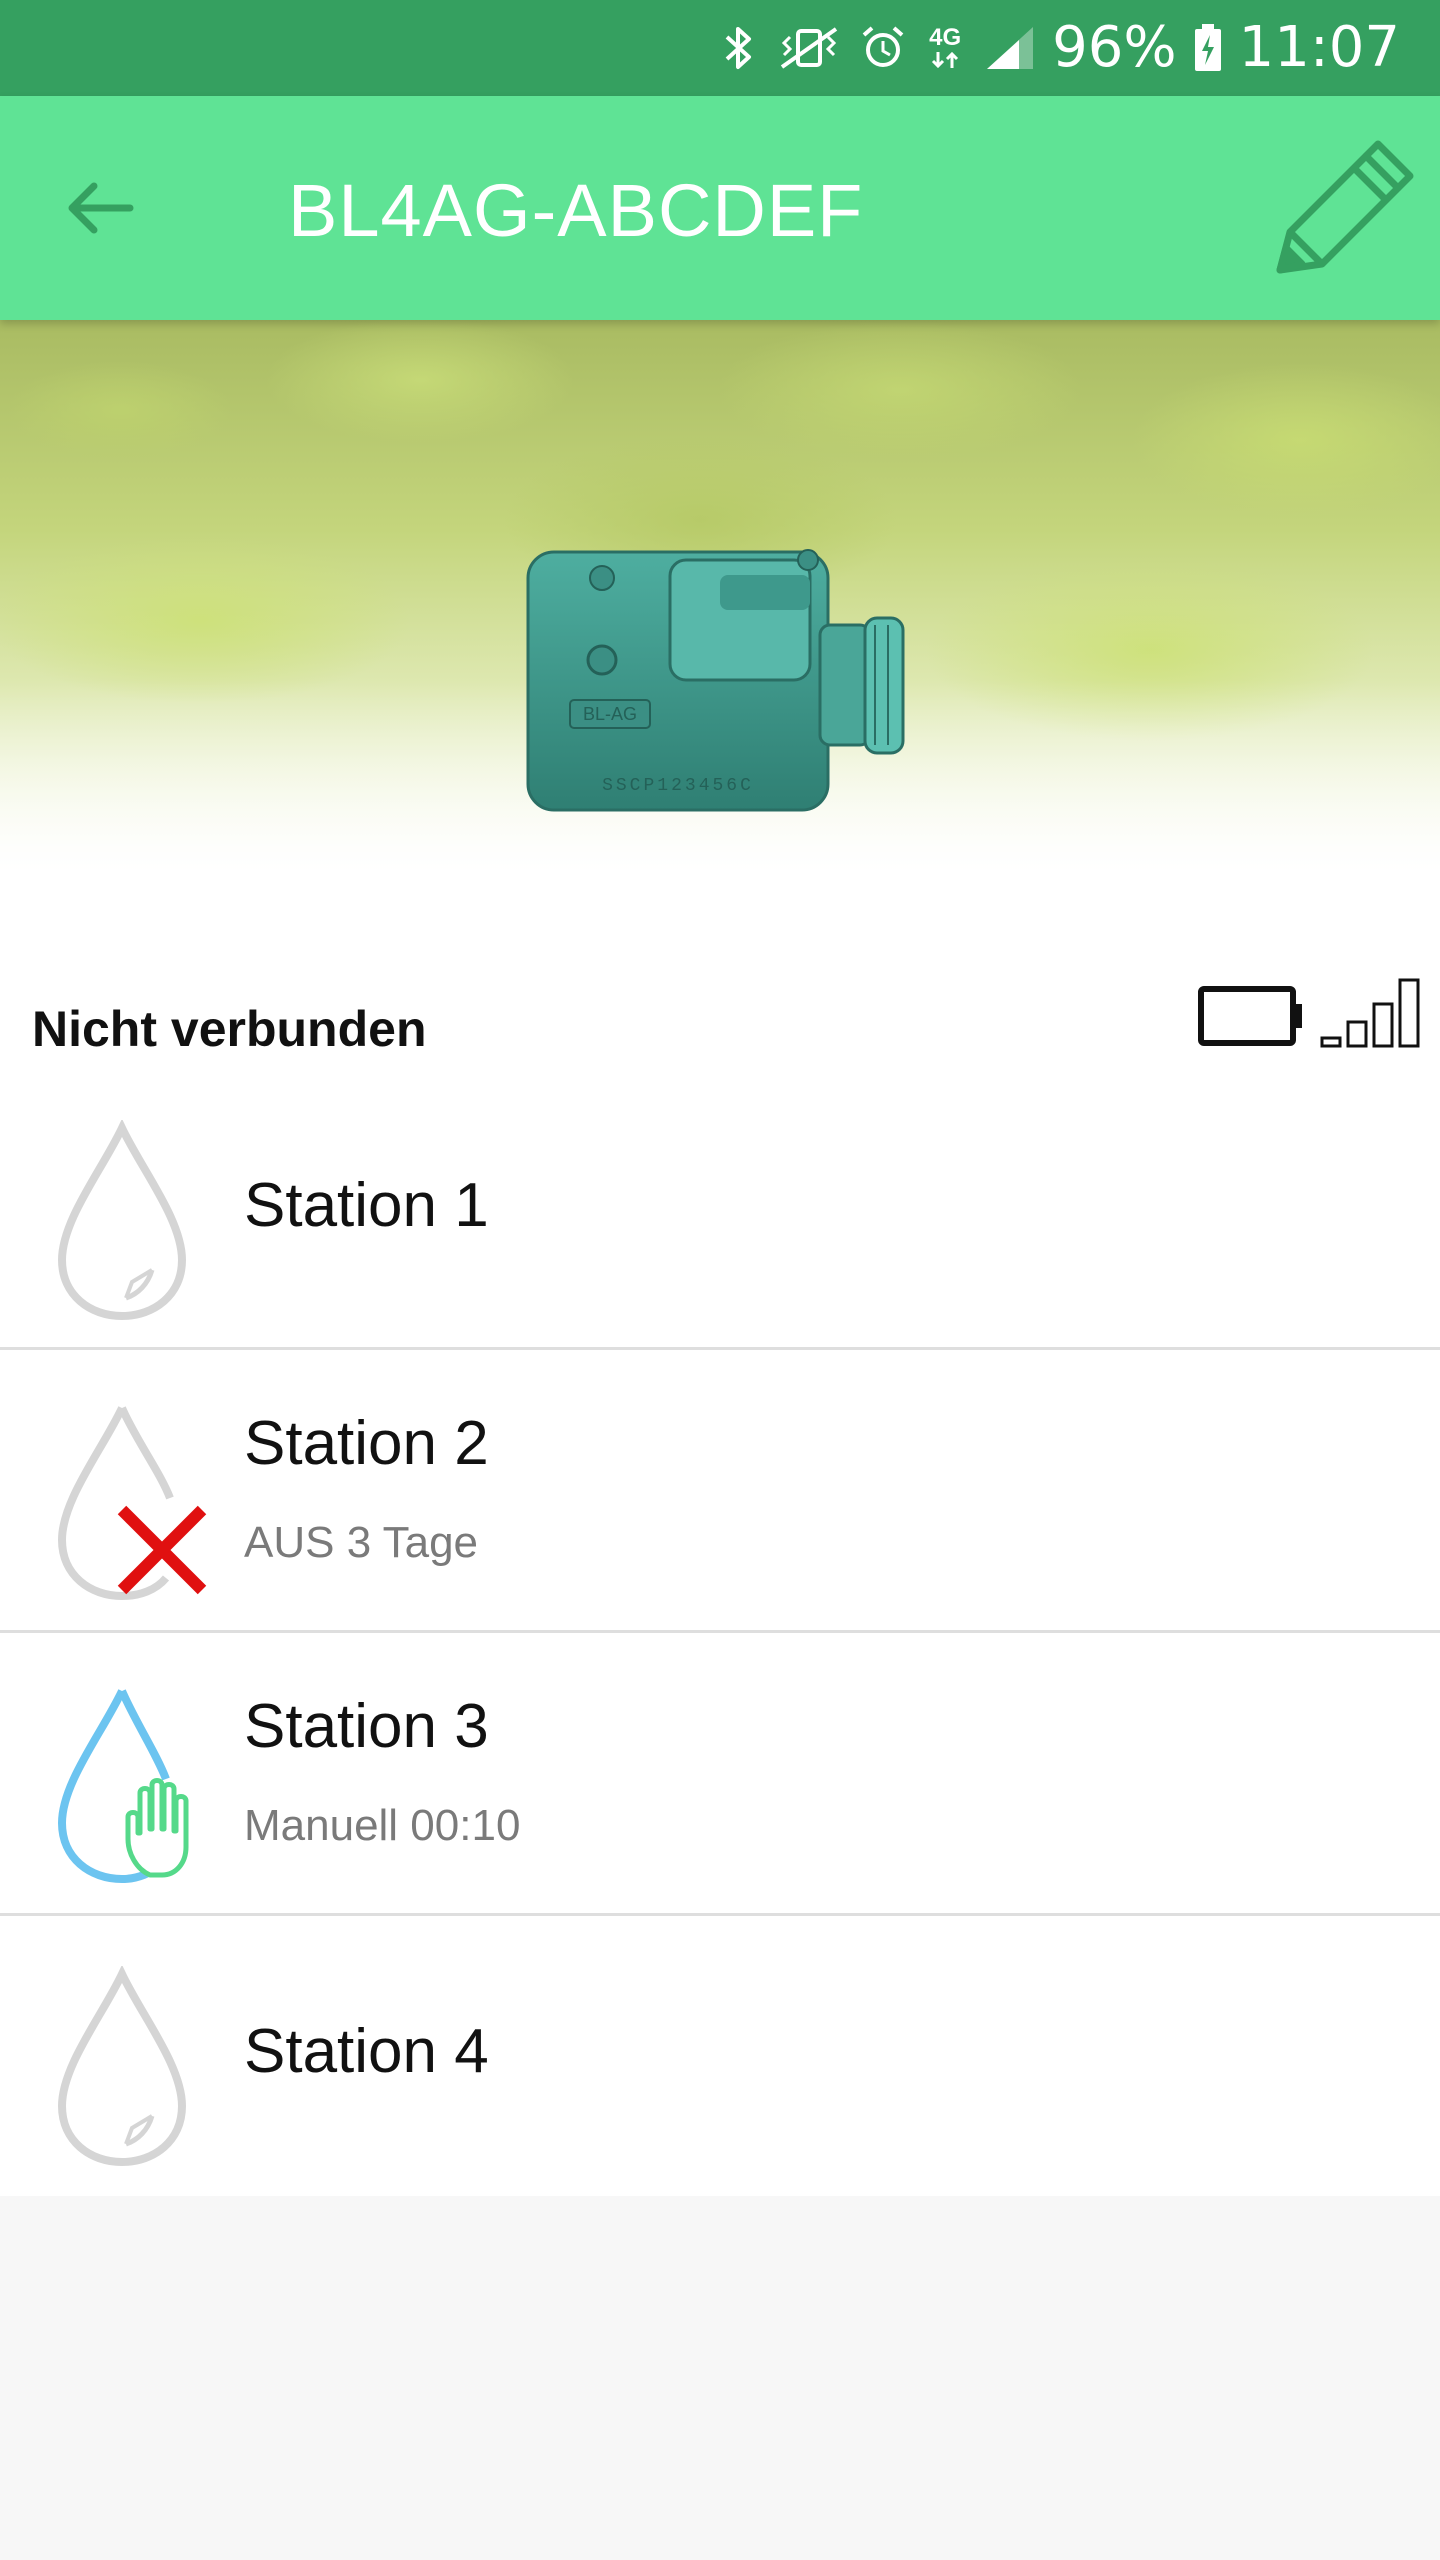 The image size is (1440, 2560). What do you see at coordinates (1208, 48) in the screenshot?
I see `battery-charging-icon` at bounding box center [1208, 48].